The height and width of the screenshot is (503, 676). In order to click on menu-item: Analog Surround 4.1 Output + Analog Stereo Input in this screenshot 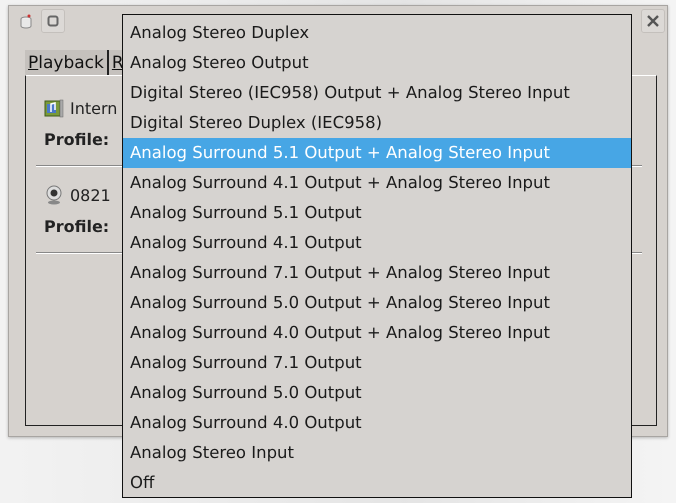, I will do `click(377, 183)`.